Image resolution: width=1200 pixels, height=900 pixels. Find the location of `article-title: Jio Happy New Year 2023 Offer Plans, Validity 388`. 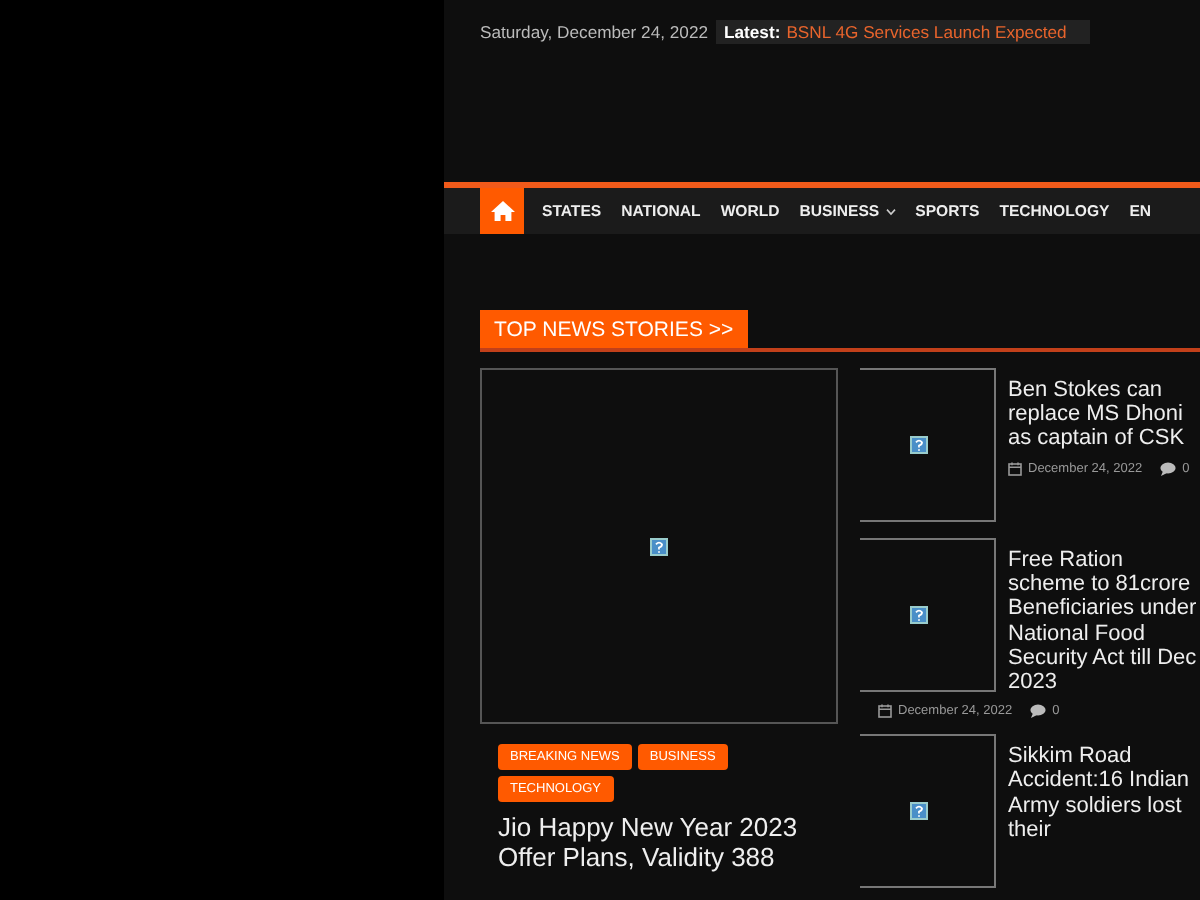

article-title: Jio Happy New Year 2023 Offer Plans, Validity 388 is located at coordinates (668, 843).